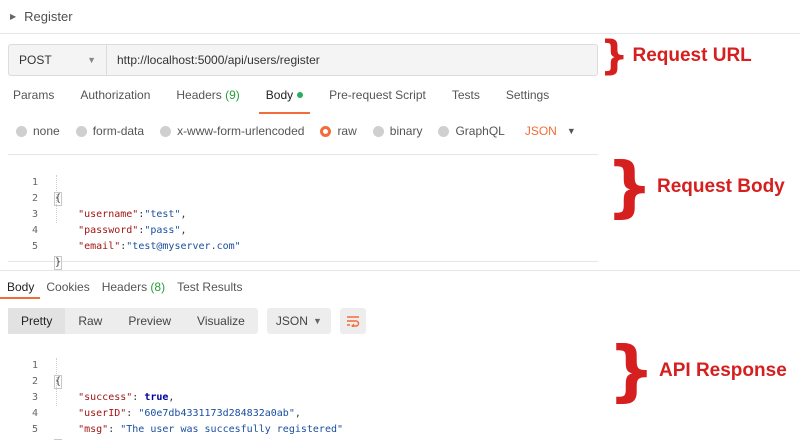 The height and width of the screenshot is (440, 800). I want to click on panel-divider, so click(400, 270).